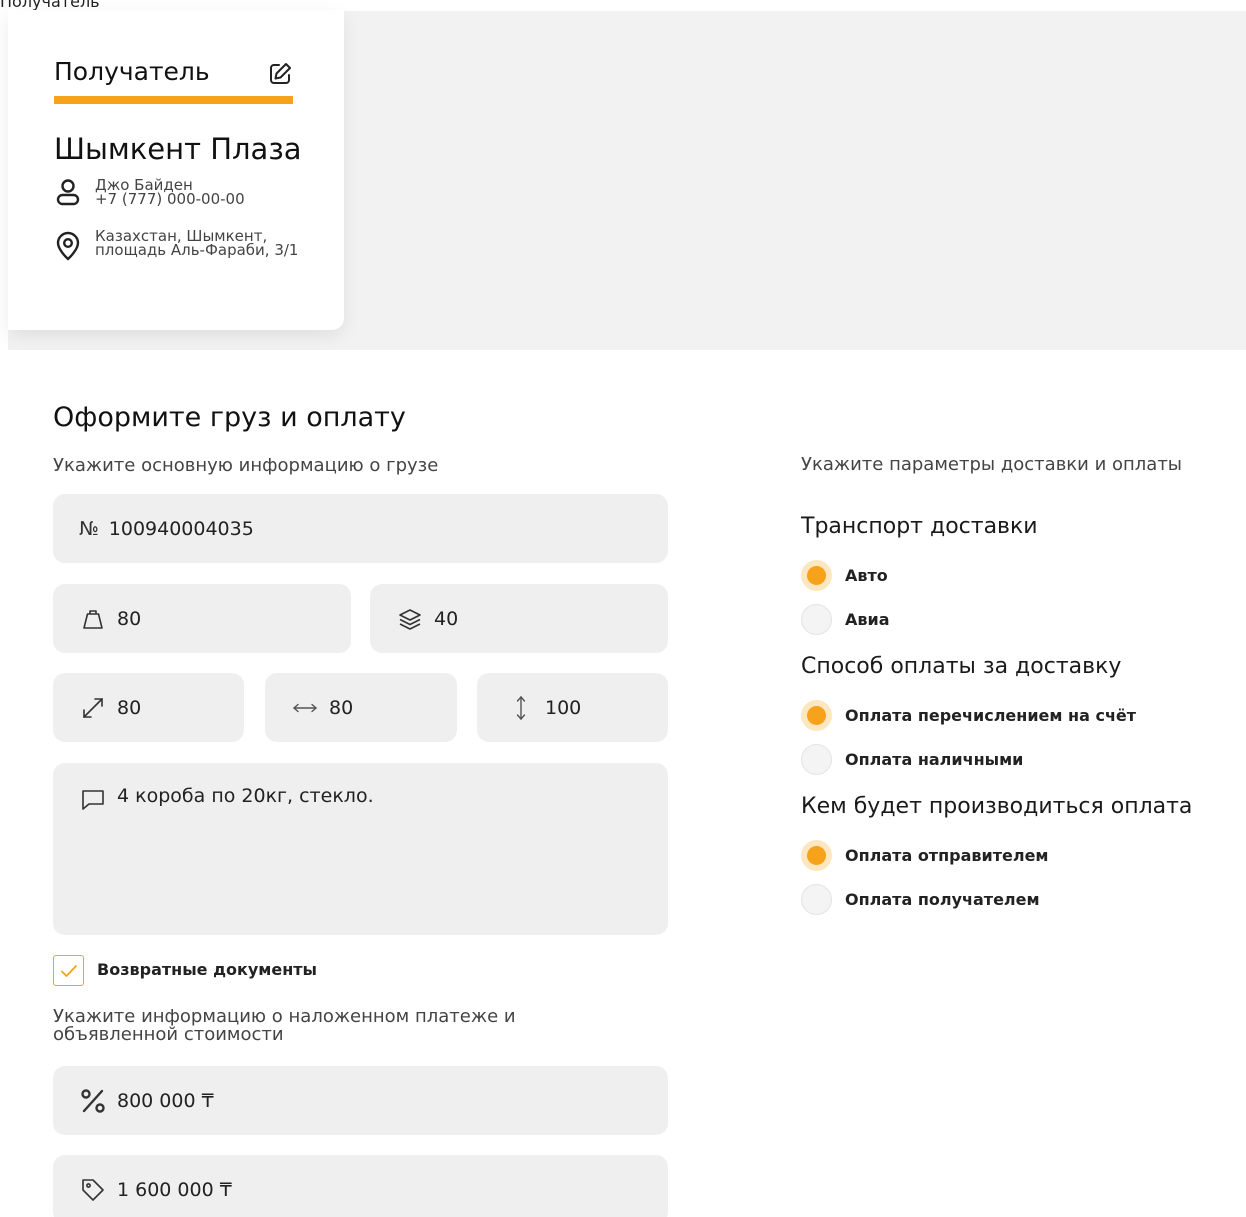 Image resolution: width=1246 pixels, height=1217 pixels. I want to click on horizontal-arrows-icon, so click(305, 708).